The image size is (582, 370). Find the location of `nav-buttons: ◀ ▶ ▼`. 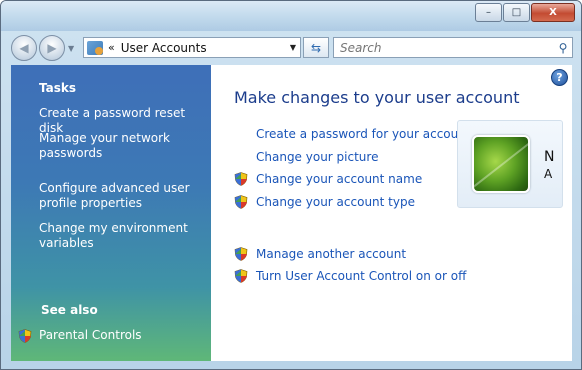

nav-buttons: ◀ ▶ ▼ is located at coordinates (42, 48).